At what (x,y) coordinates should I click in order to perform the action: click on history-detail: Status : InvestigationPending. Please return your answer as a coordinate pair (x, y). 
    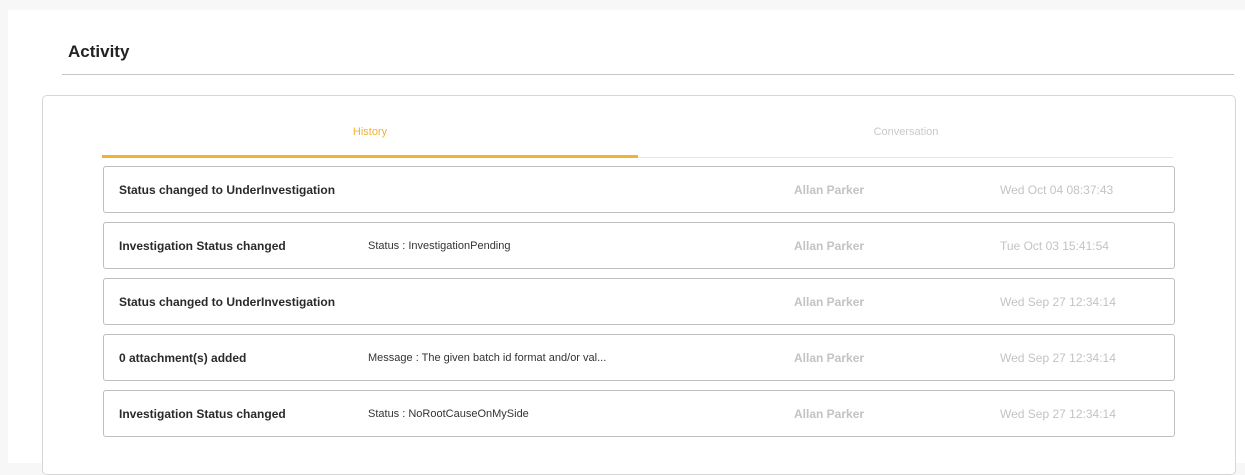
    Looking at the image, I should click on (439, 246).